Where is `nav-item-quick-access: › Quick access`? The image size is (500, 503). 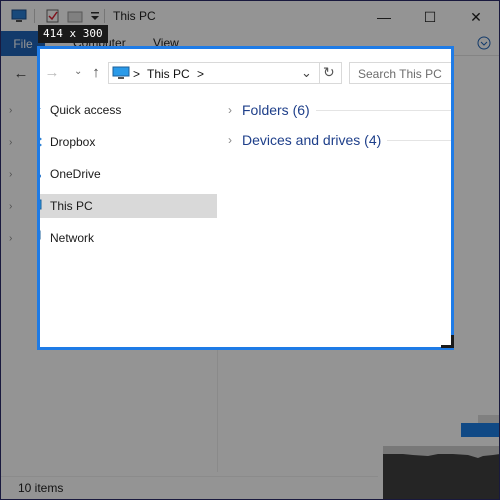 nav-item-quick-access: › Quick access is located at coordinates (128, 110).